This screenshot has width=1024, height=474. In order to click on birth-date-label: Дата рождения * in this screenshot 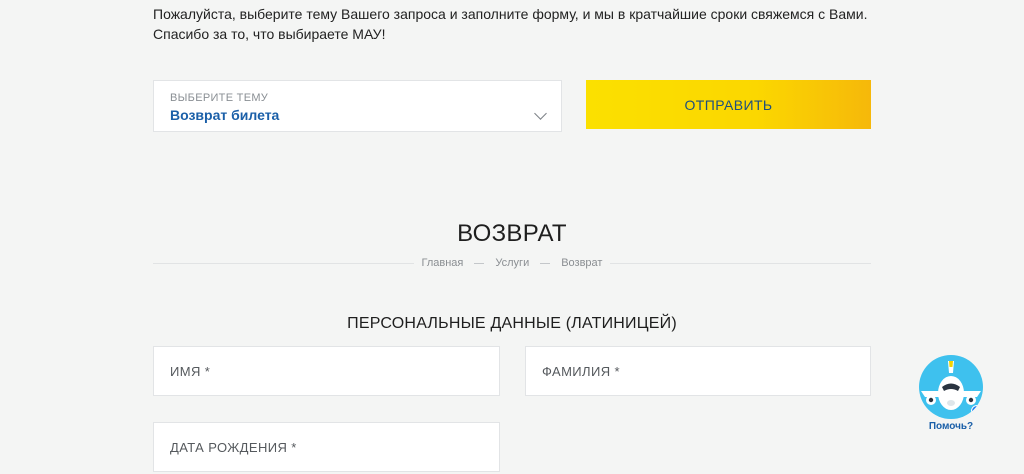, I will do `click(233, 447)`.